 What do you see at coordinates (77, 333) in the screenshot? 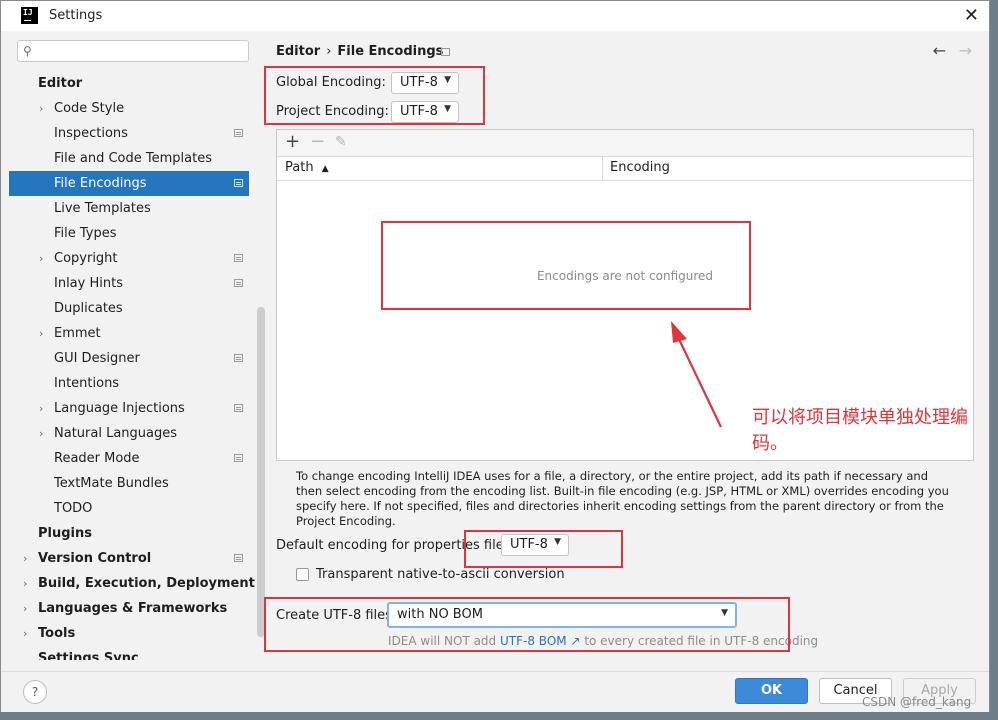
I see `sidebar-item-label: Emmet` at bounding box center [77, 333].